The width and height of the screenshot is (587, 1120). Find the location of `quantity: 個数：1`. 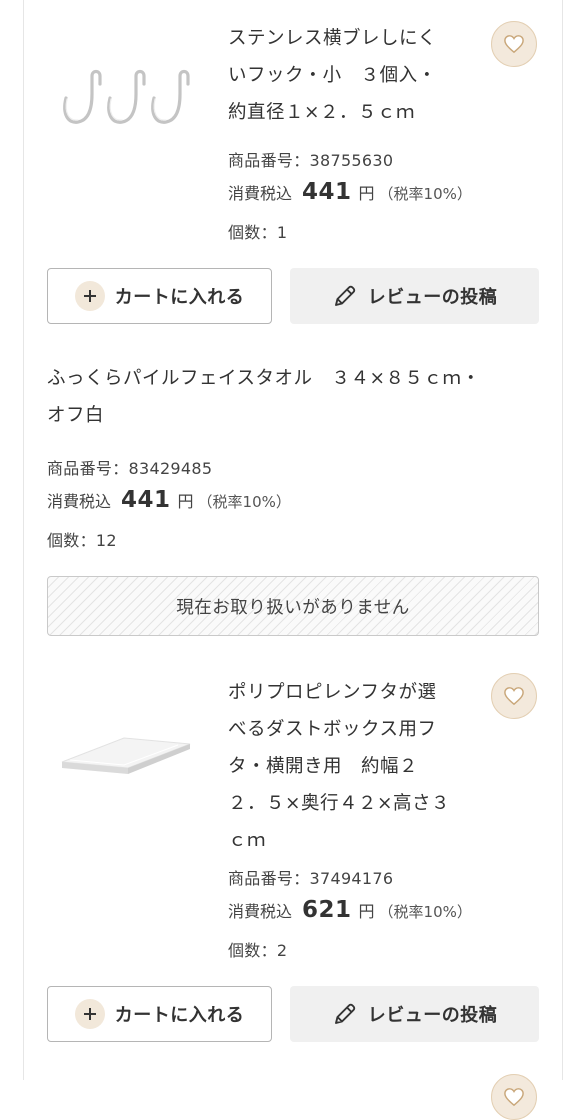

quantity: 個数：1 is located at coordinates (257, 231).